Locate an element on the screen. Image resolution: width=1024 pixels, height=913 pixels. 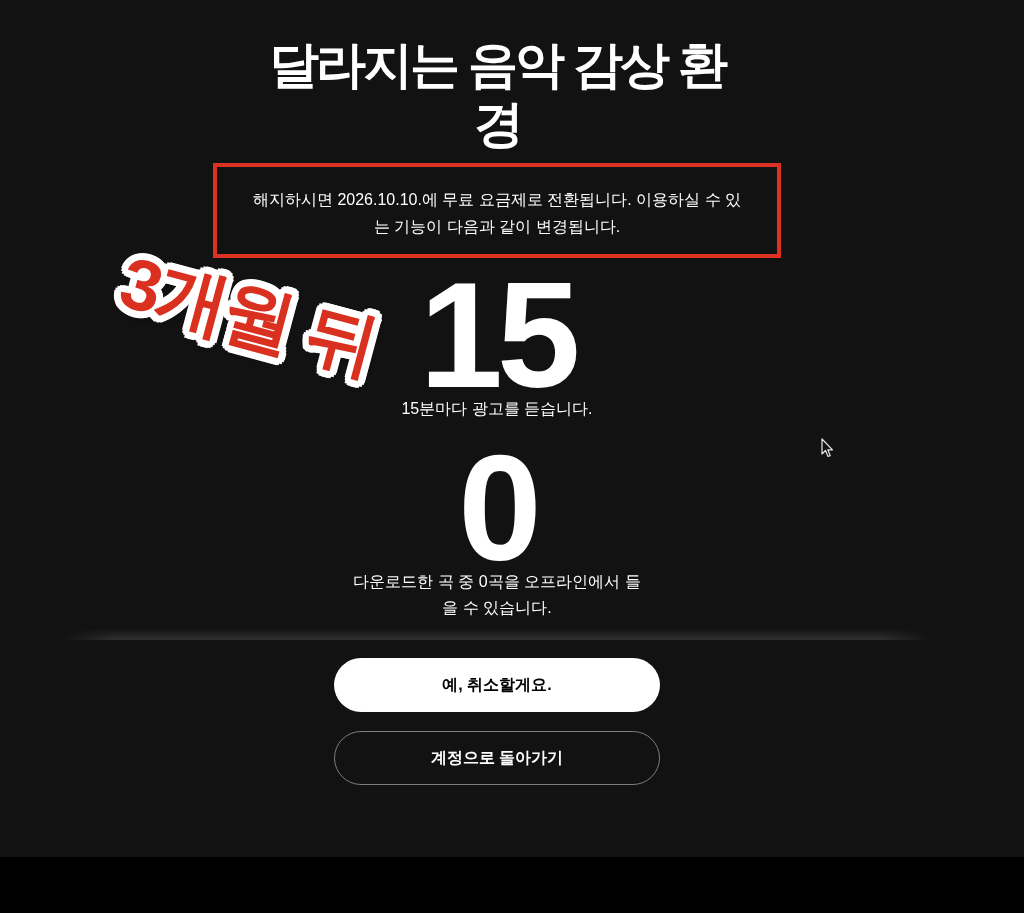
stat-description: 다운로드한 곡 중 0곡을 오프라인에서 들을 수 있습니다. is located at coordinates (497, 595).